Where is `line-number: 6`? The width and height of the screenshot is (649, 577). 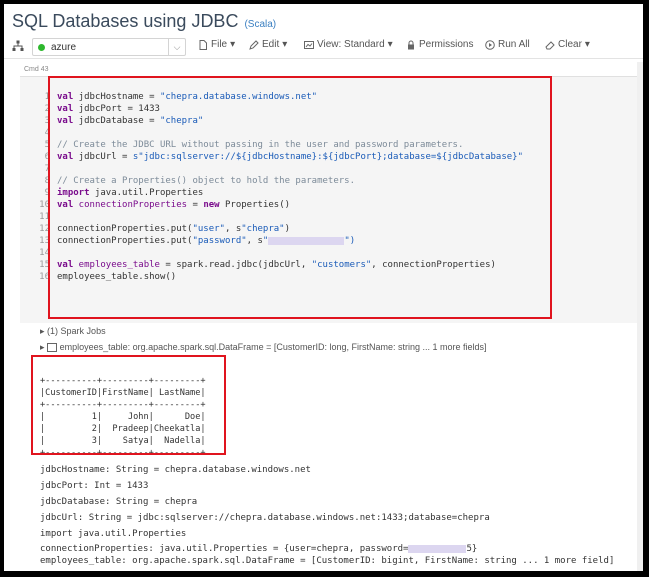
line-number: 6 is located at coordinates (47, 157).